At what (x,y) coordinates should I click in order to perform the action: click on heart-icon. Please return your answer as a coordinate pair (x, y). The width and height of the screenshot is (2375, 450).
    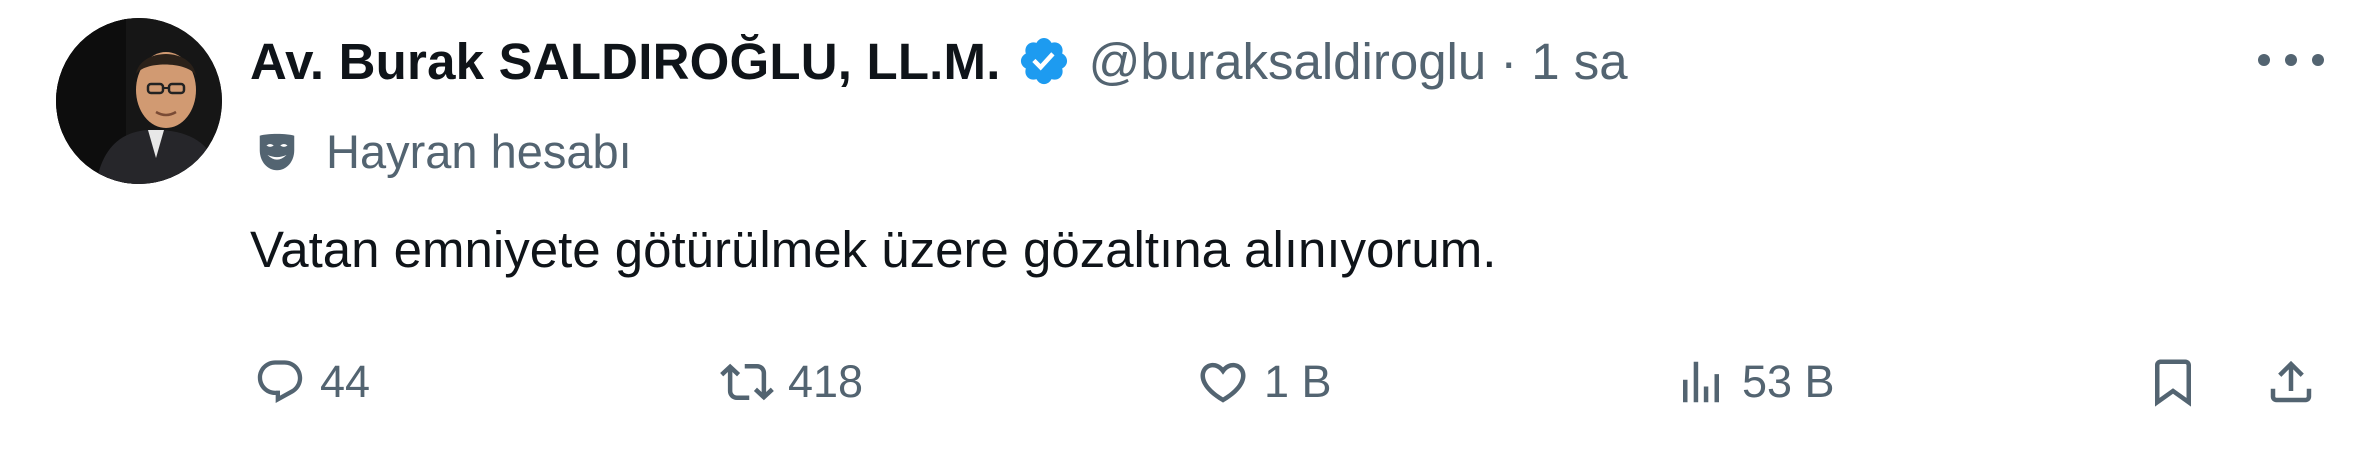
    Looking at the image, I should click on (1223, 382).